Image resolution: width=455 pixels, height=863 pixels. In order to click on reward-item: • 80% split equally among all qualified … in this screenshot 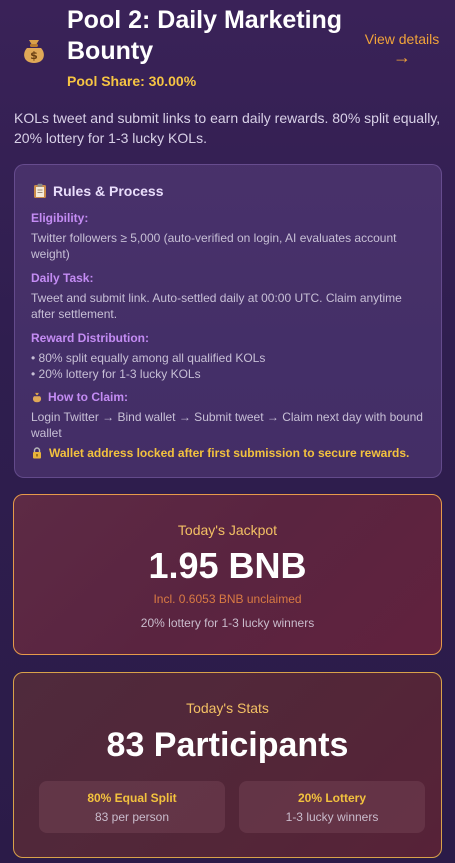, I will do `click(148, 358)`.